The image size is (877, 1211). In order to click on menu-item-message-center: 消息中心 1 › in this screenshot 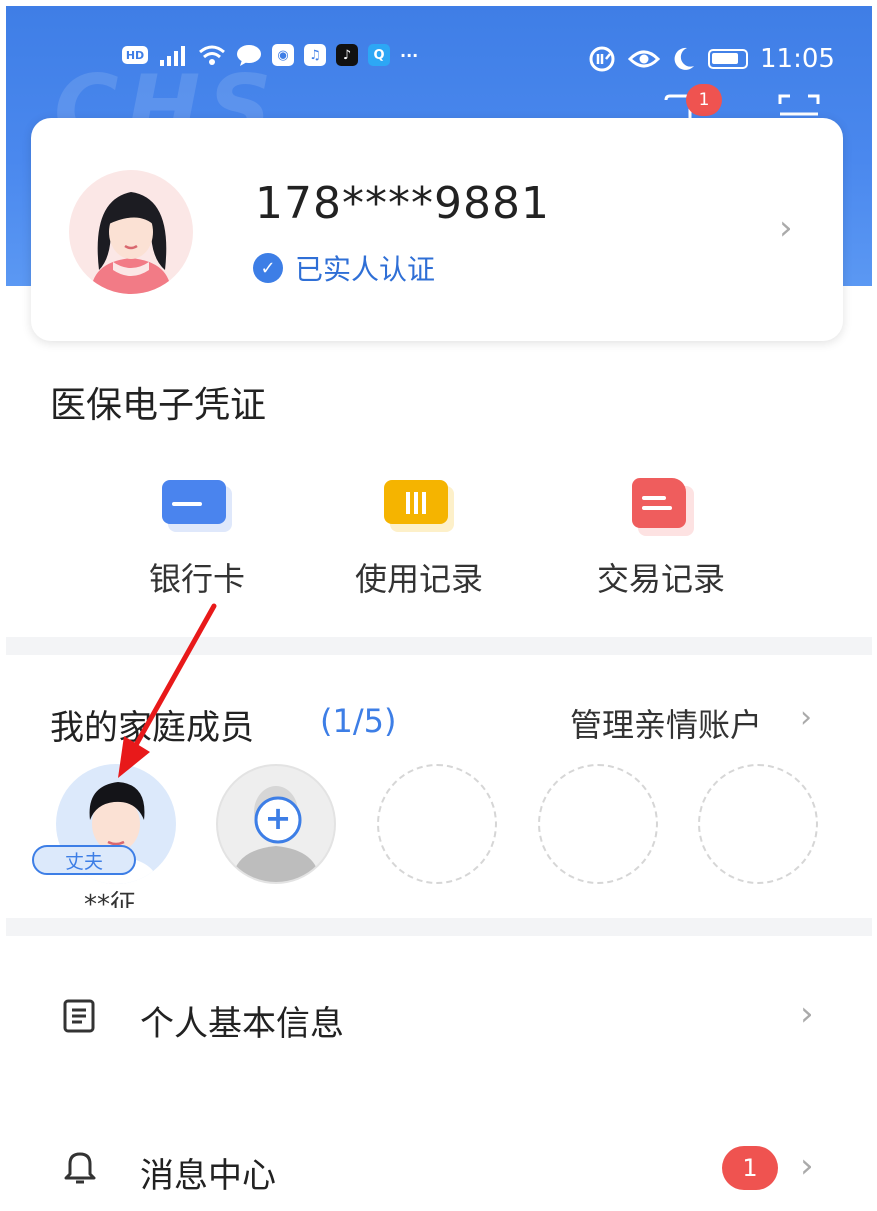, I will do `click(438, 1168)`.